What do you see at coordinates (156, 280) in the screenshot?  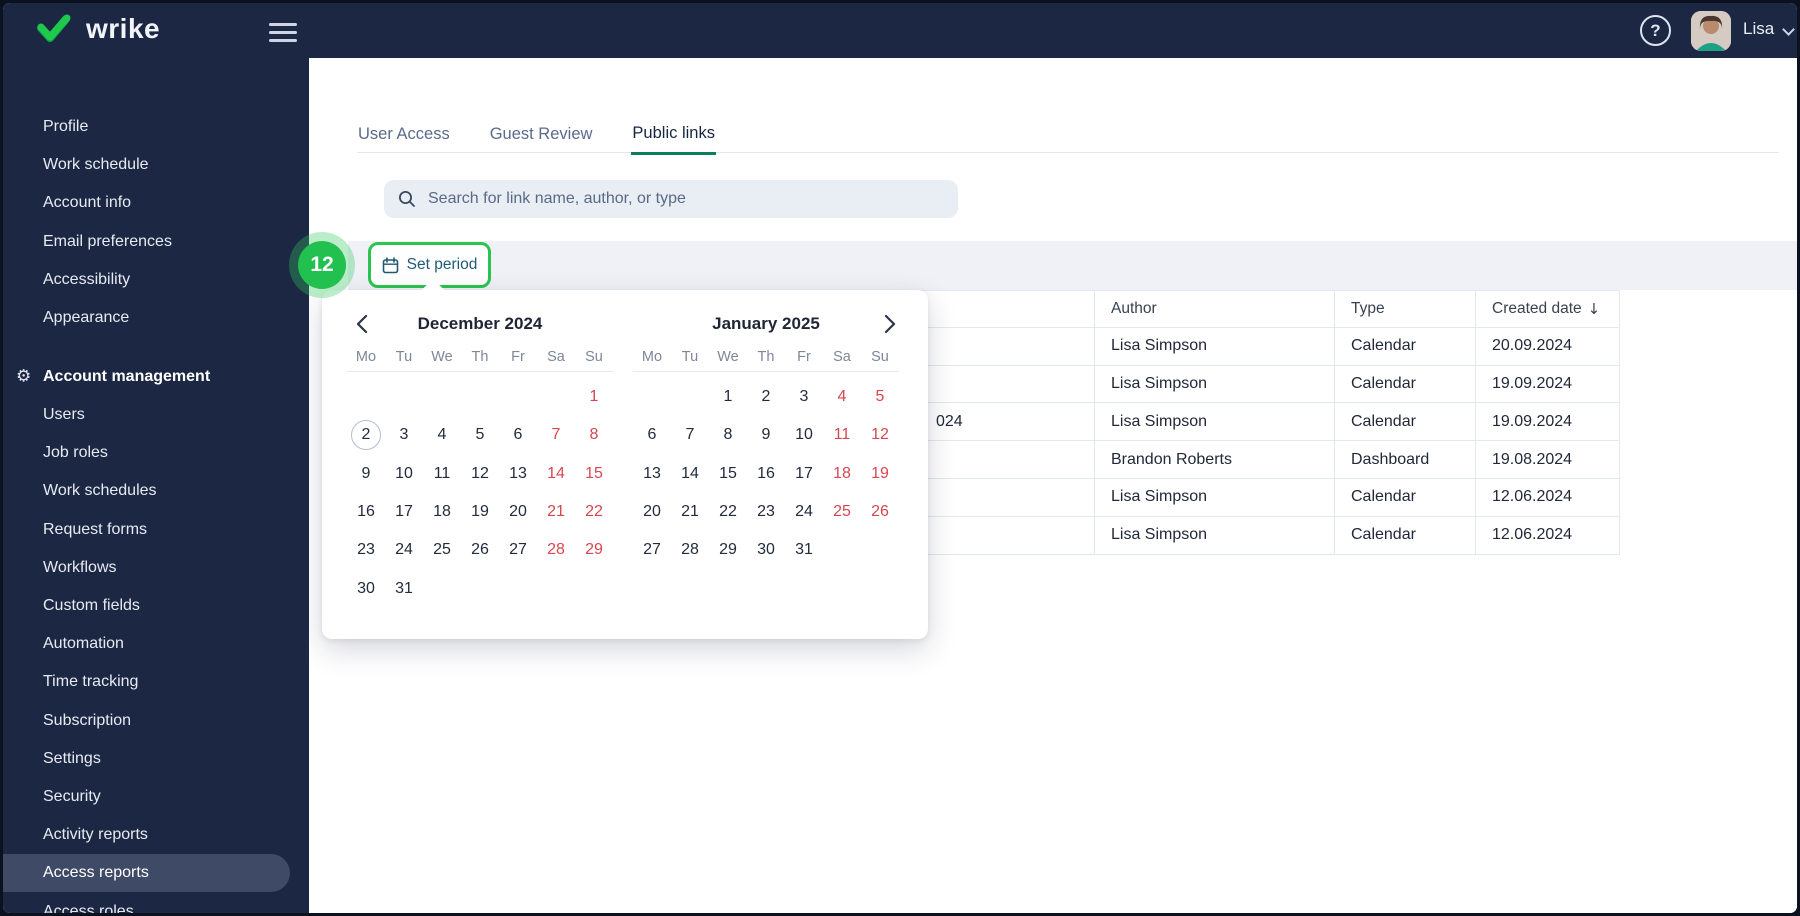 I see `sidebar-item-accessibility: Accessibility` at bounding box center [156, 280].